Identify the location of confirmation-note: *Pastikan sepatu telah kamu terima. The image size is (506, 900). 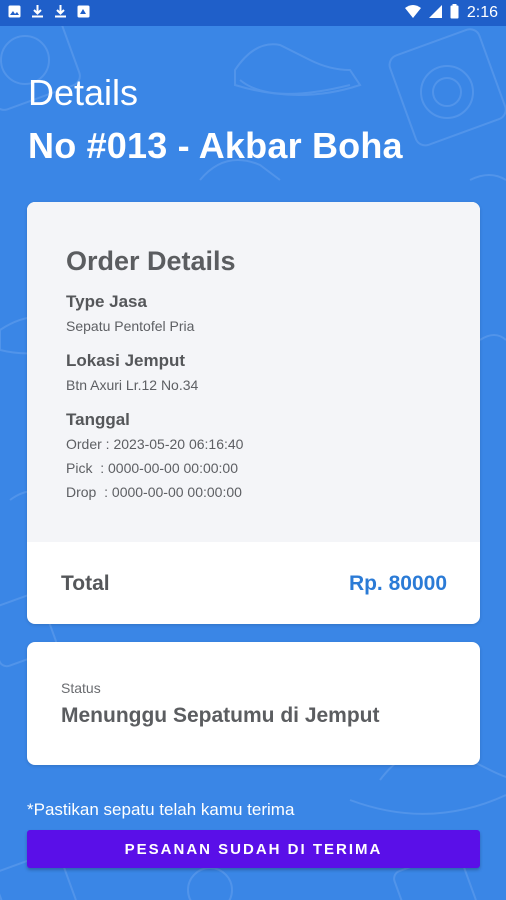
(161, 809).